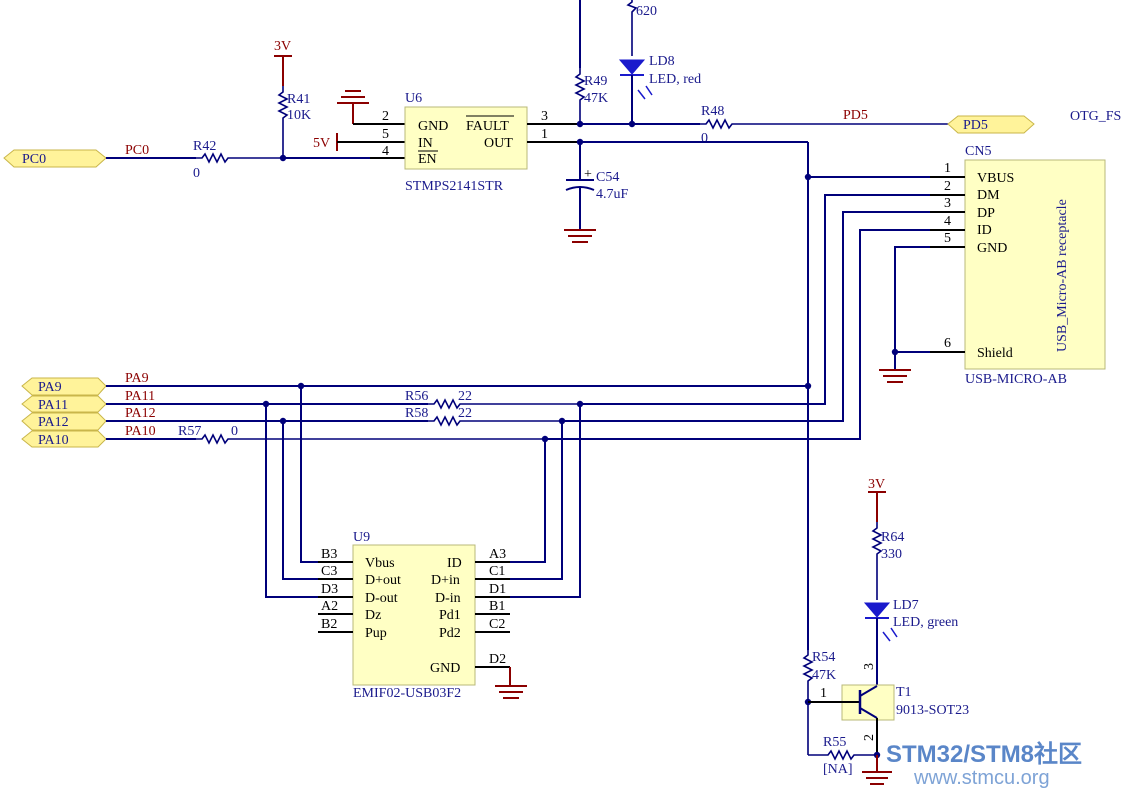 The width and height of the screenshot is (1122, 801). Describe the element at coordinates (483, 416) in the screenshot. I see `resistor-r58: R58 22` at that location.